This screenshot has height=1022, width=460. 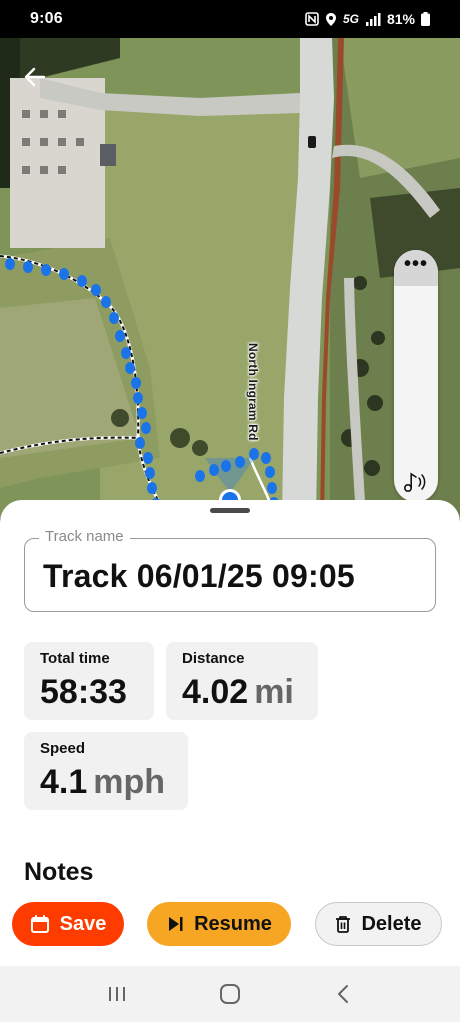 I want to click on music-note-icon, so click(x=414, y=482).